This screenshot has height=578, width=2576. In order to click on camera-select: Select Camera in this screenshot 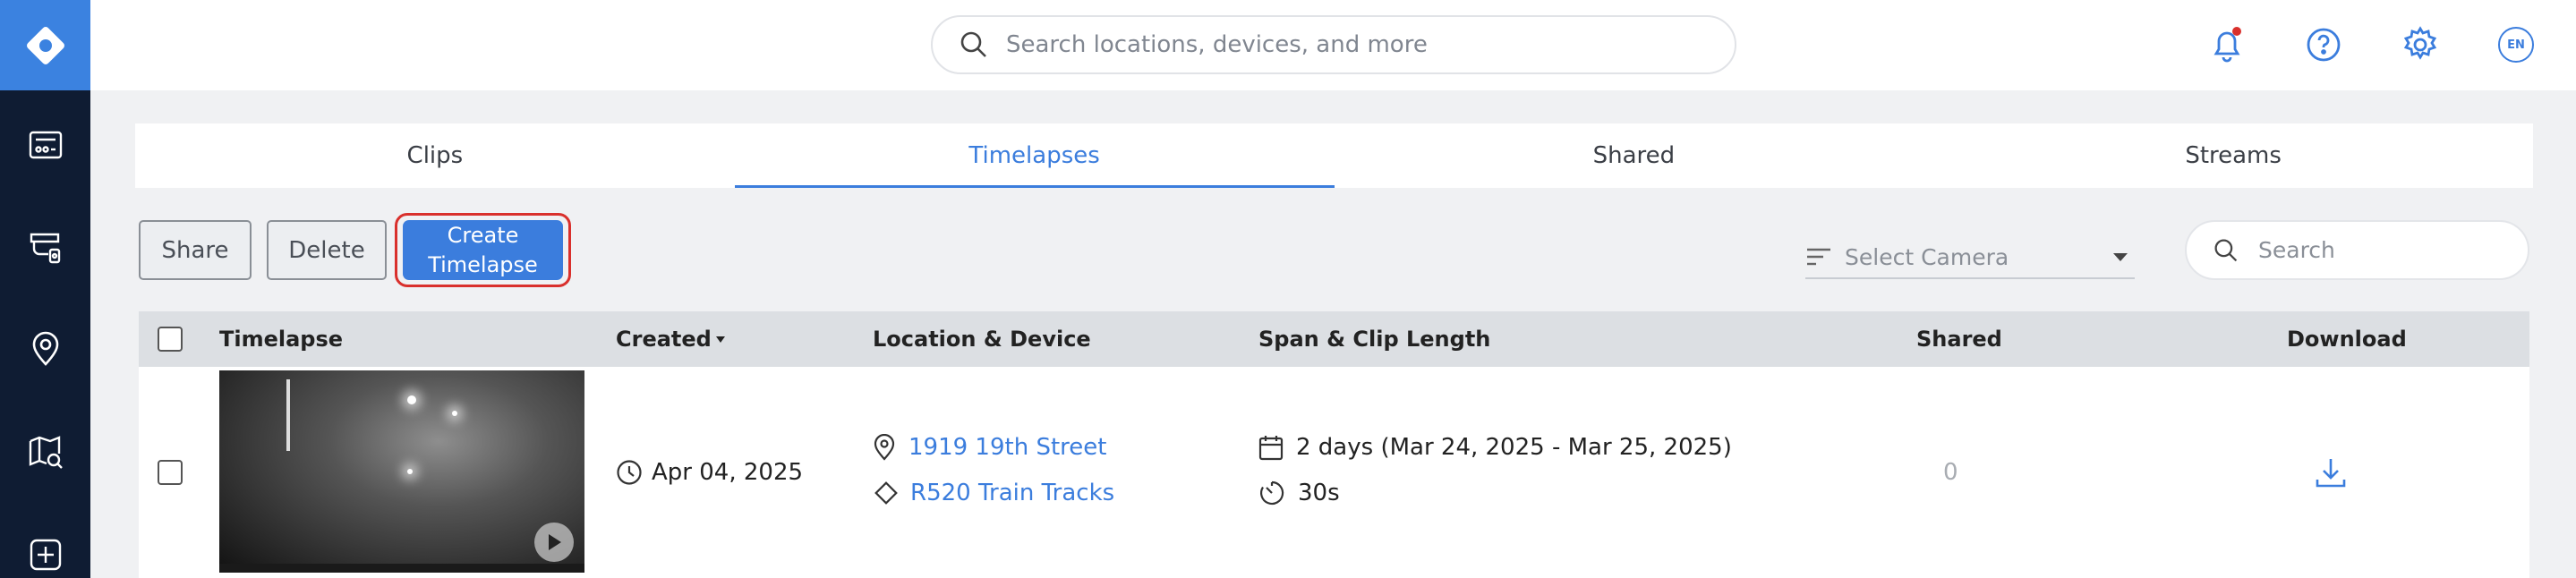, I will do `click(1970, 257)`.